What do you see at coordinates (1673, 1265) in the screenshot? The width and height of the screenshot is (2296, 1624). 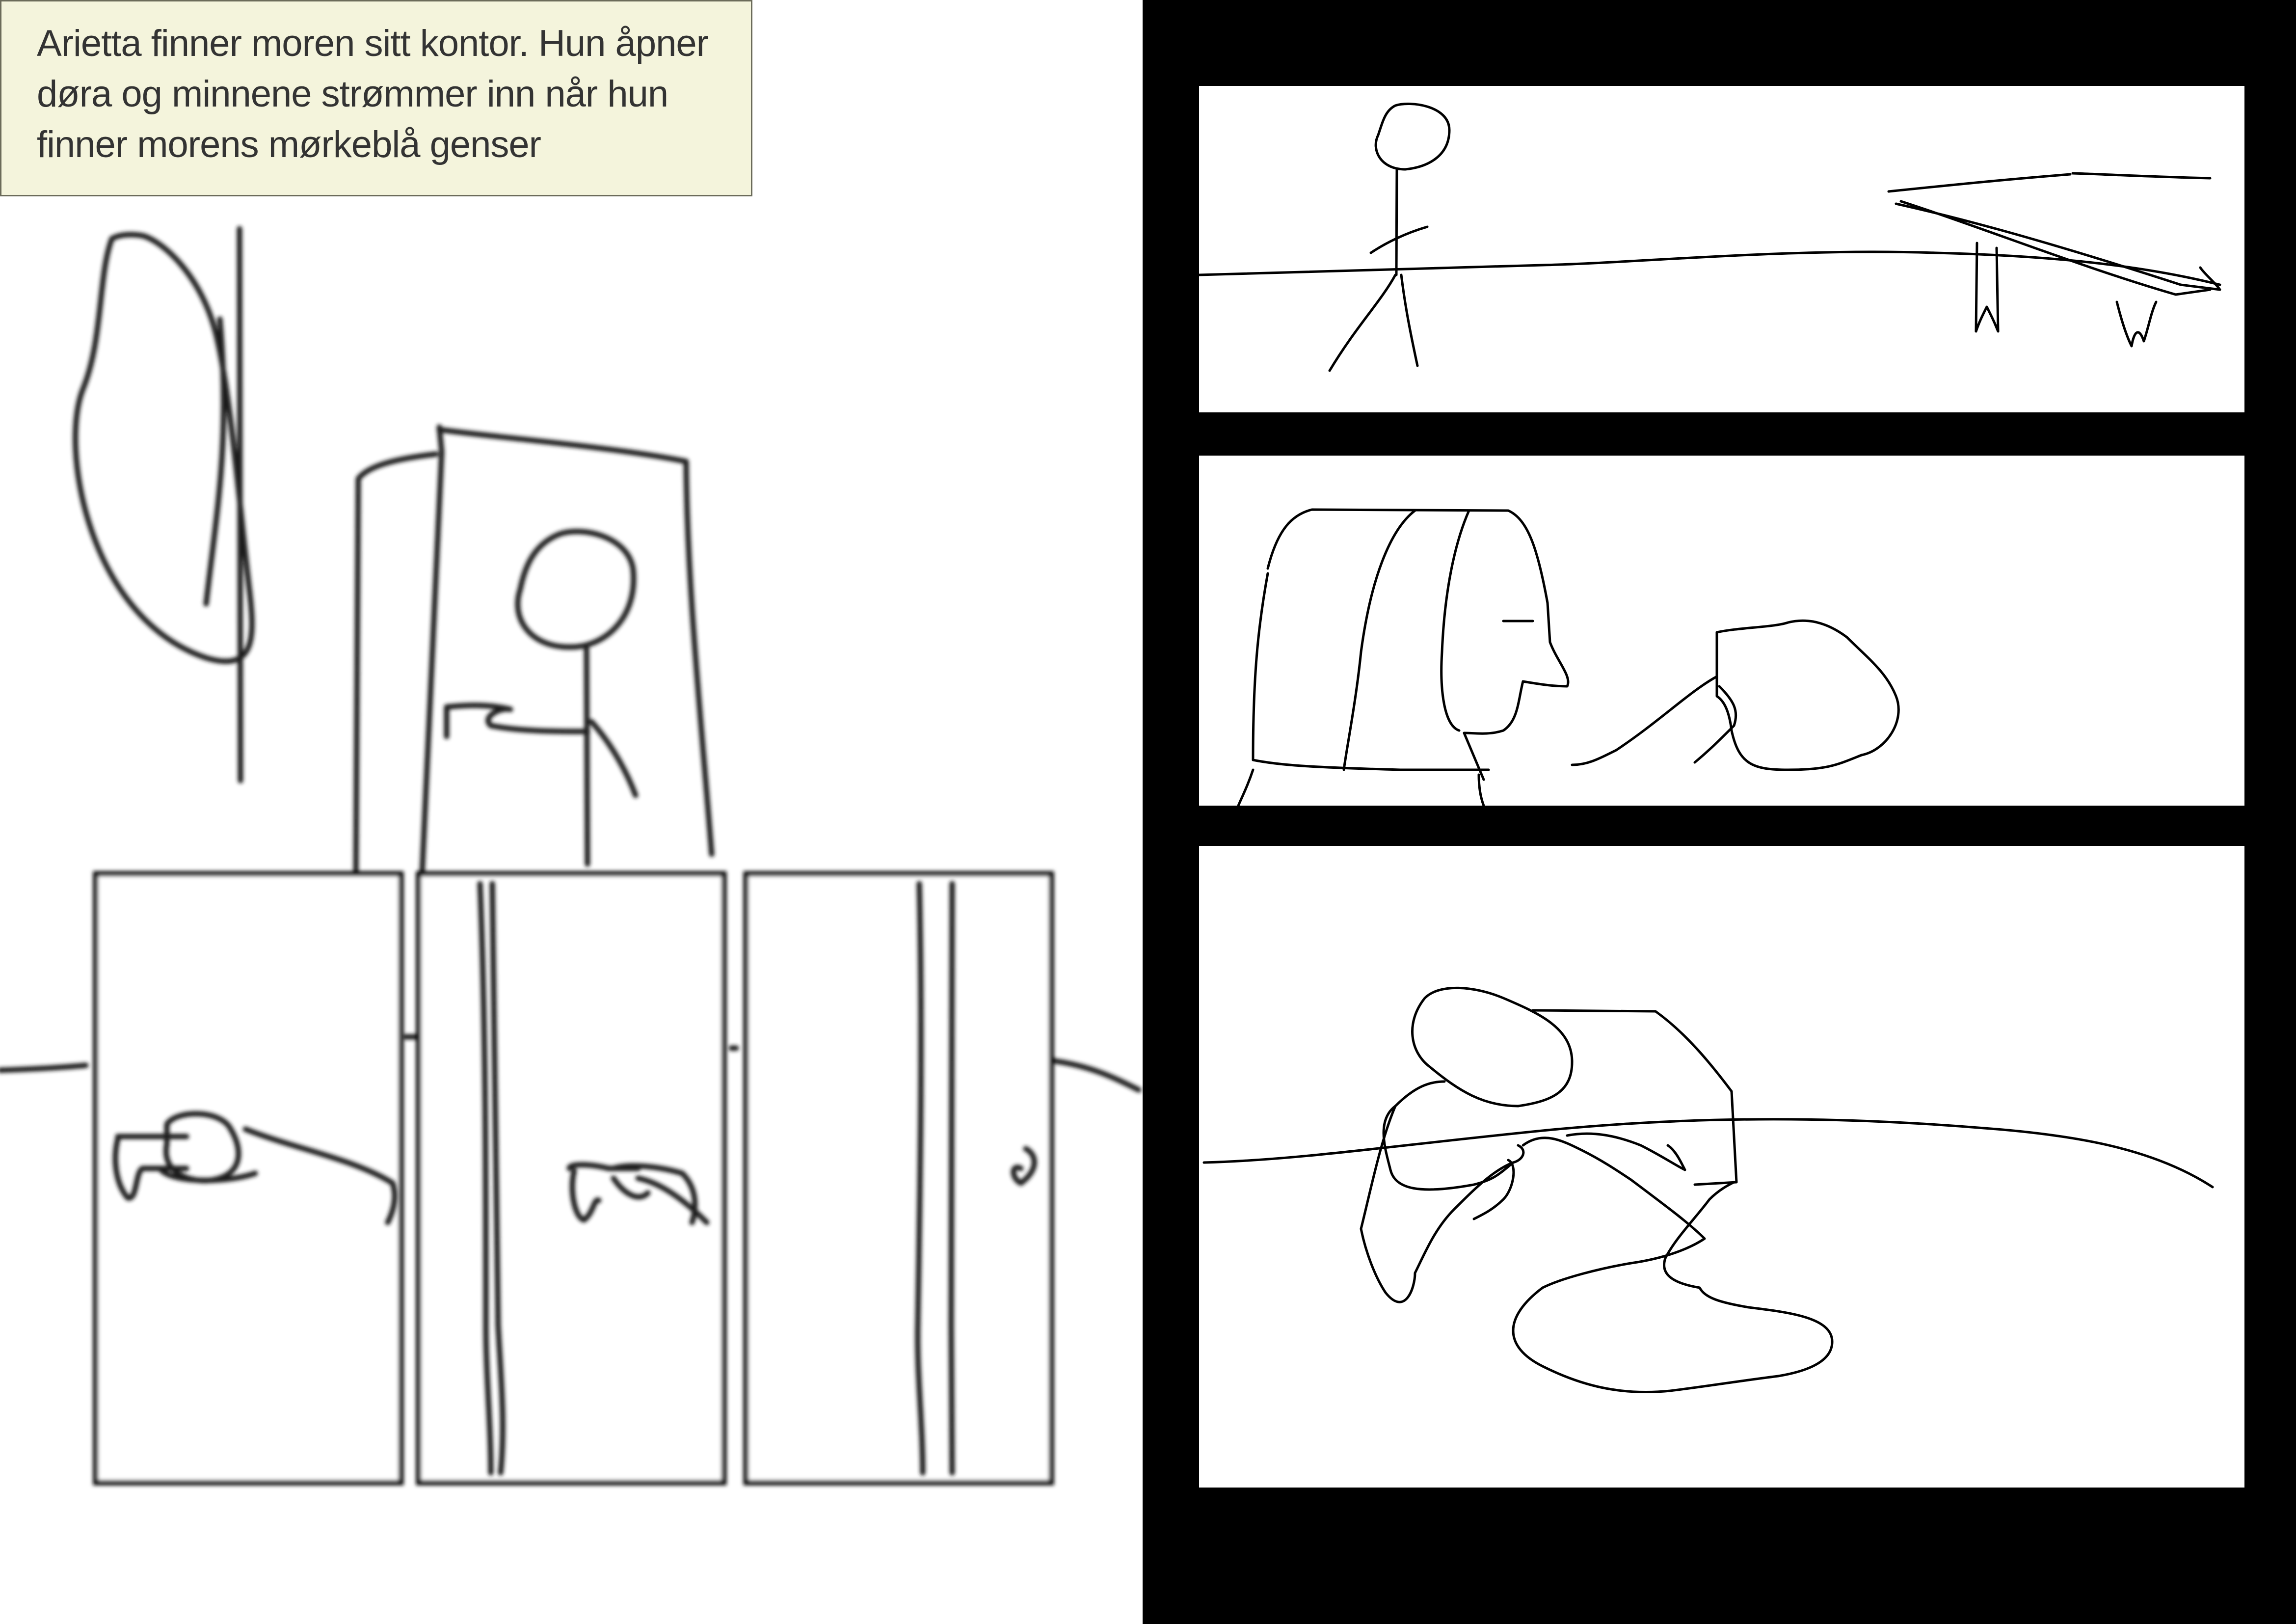 I see `p3-sweater-spread` at bounding box center [1673, 1265].